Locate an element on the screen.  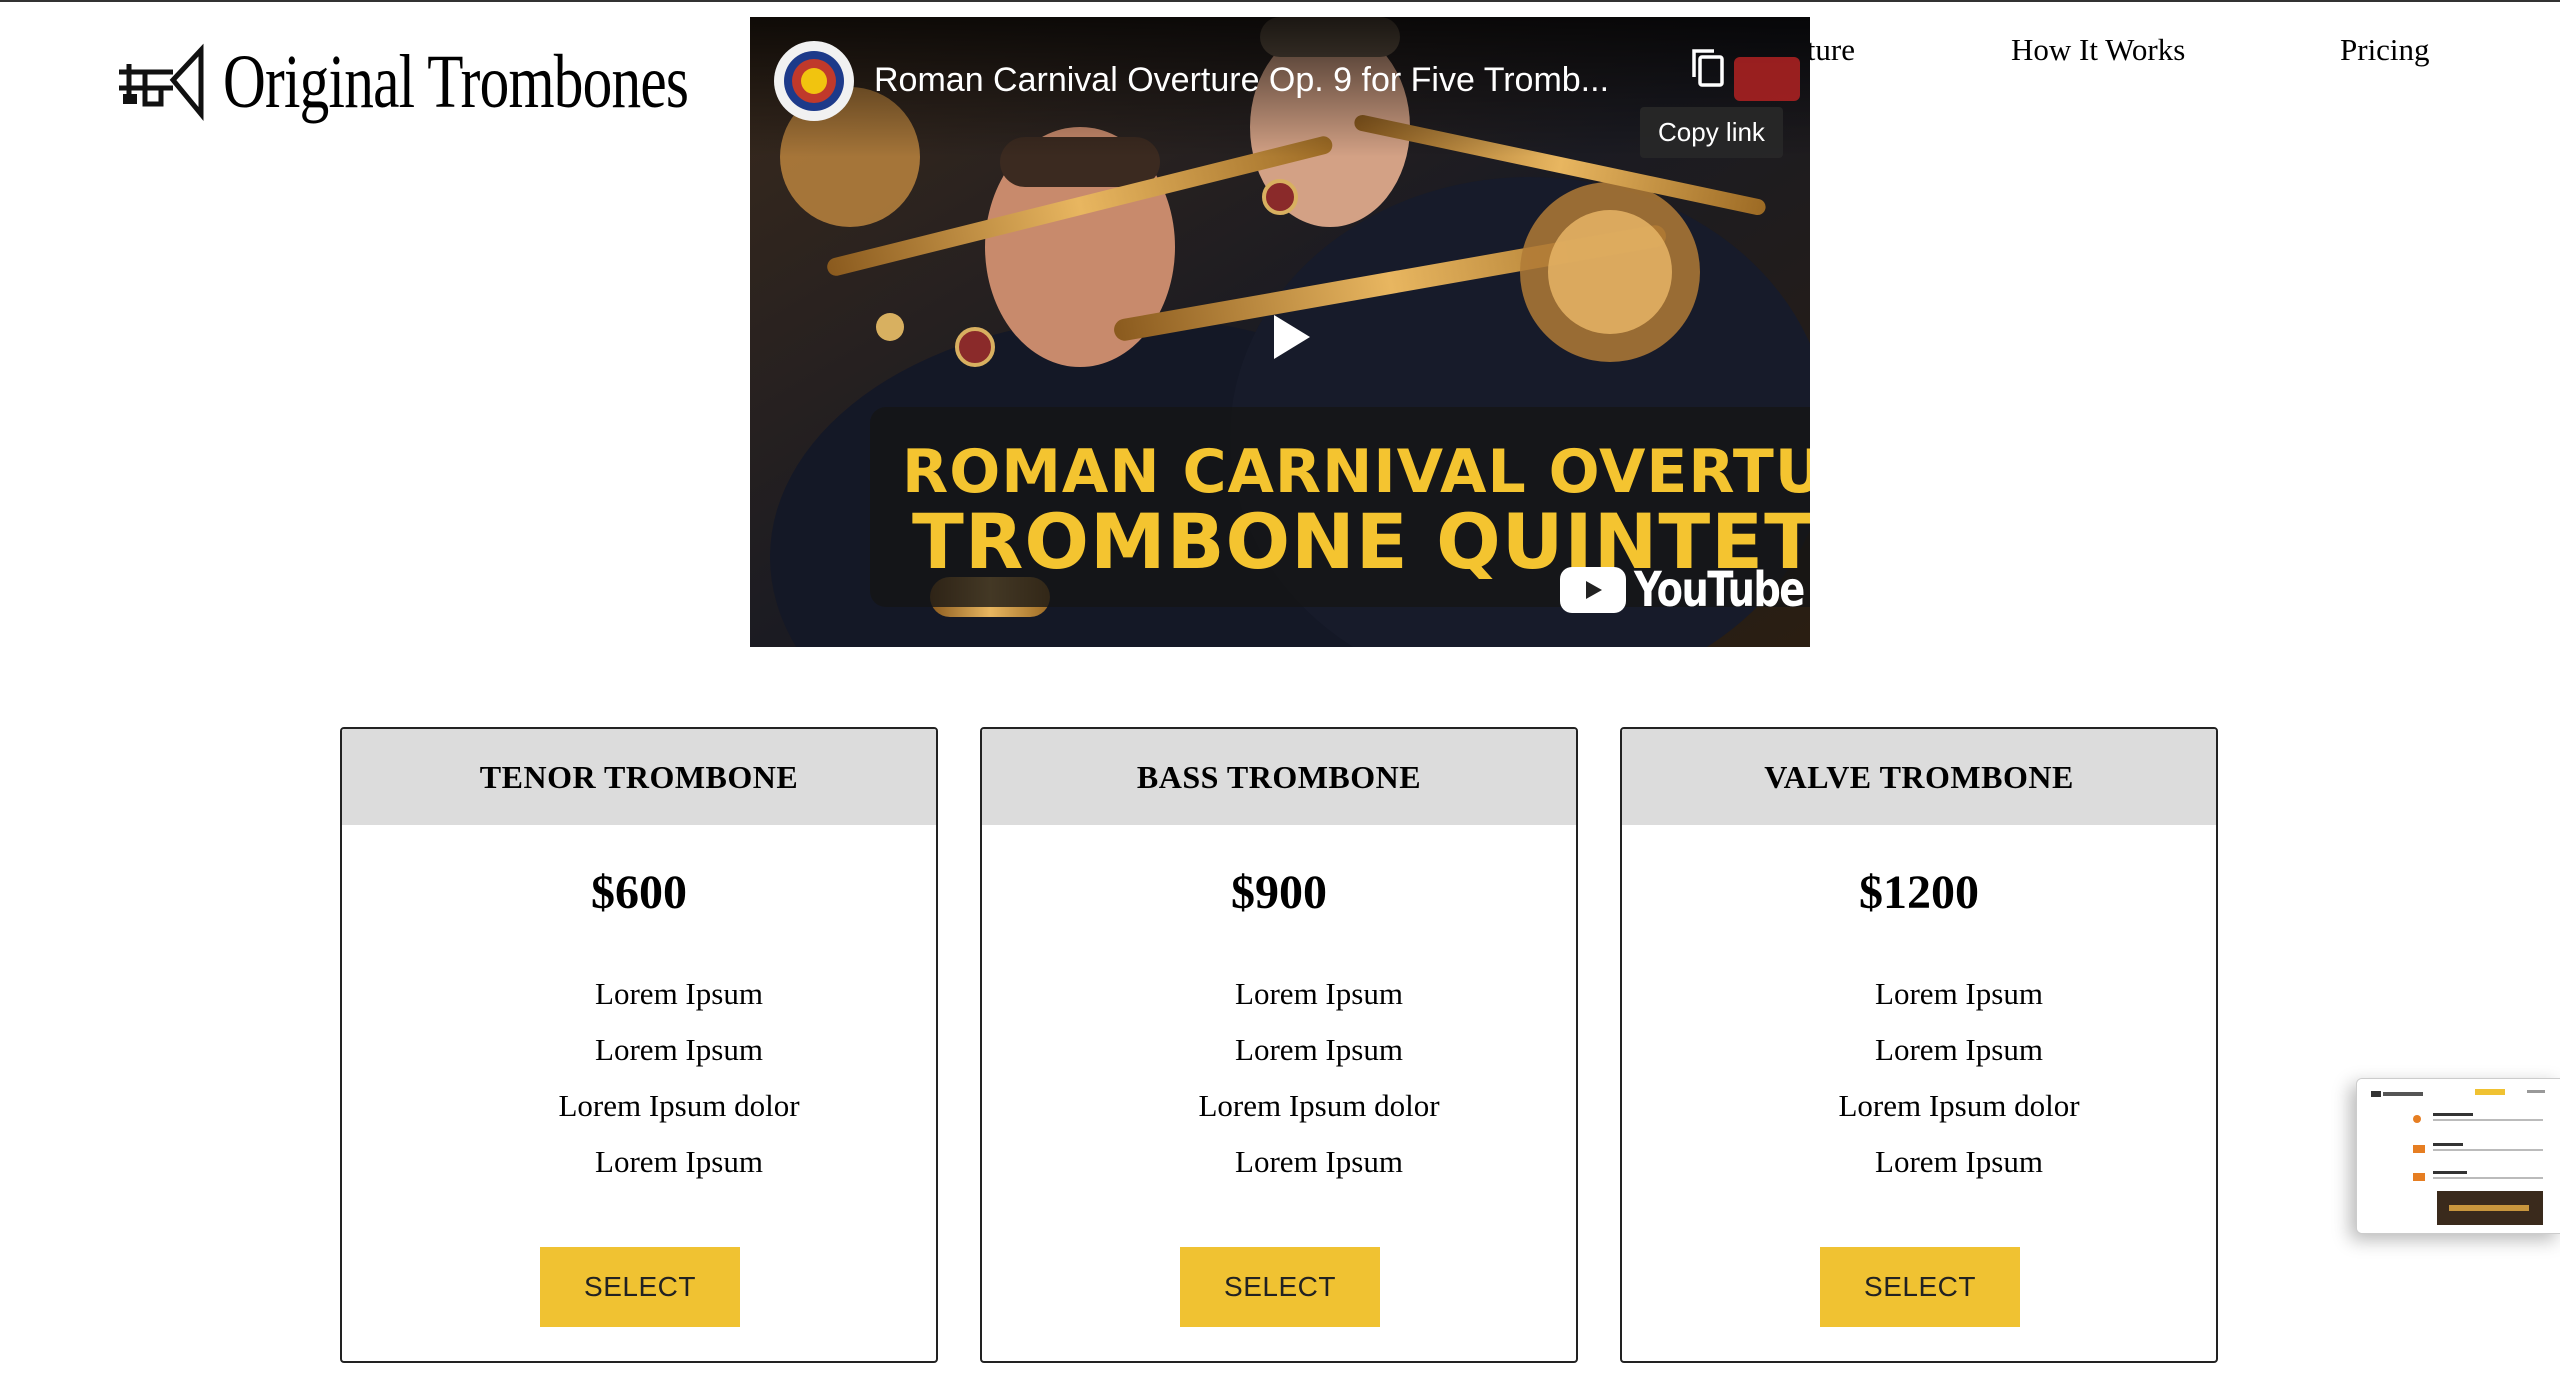
card-title: BASS TROMBONE is located at coordinates (1279, 777).